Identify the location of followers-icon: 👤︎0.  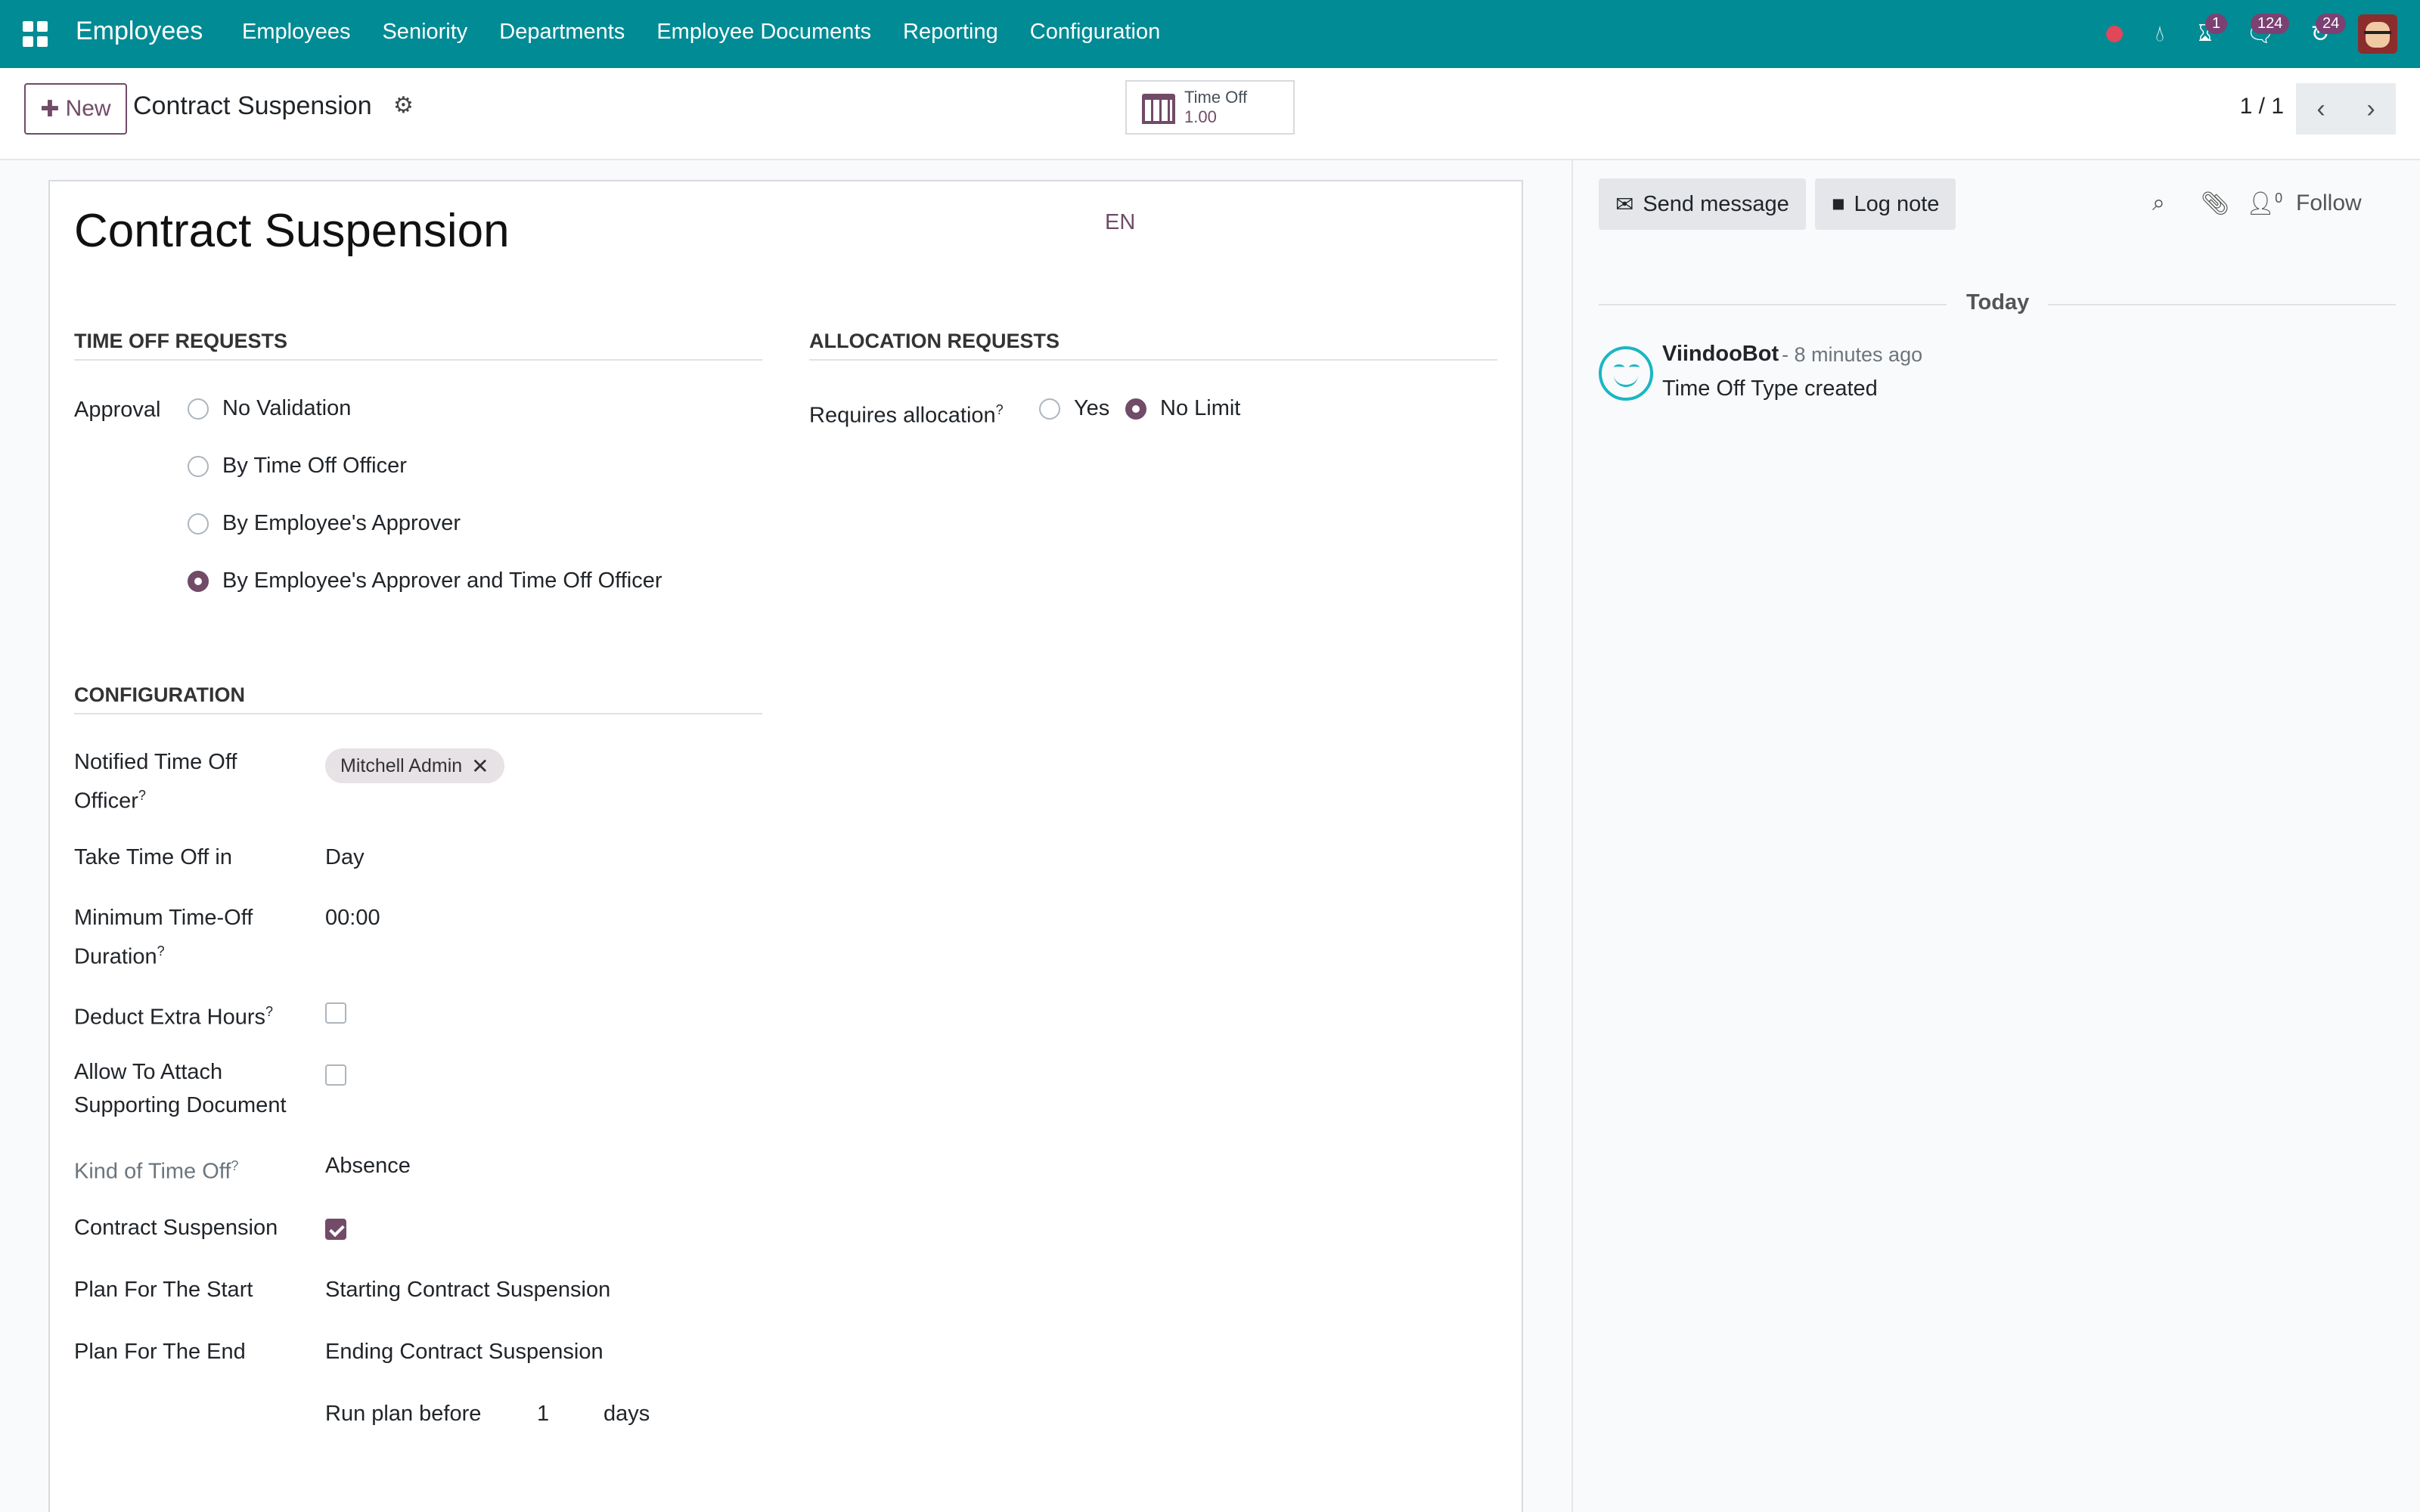
(2264, 204).